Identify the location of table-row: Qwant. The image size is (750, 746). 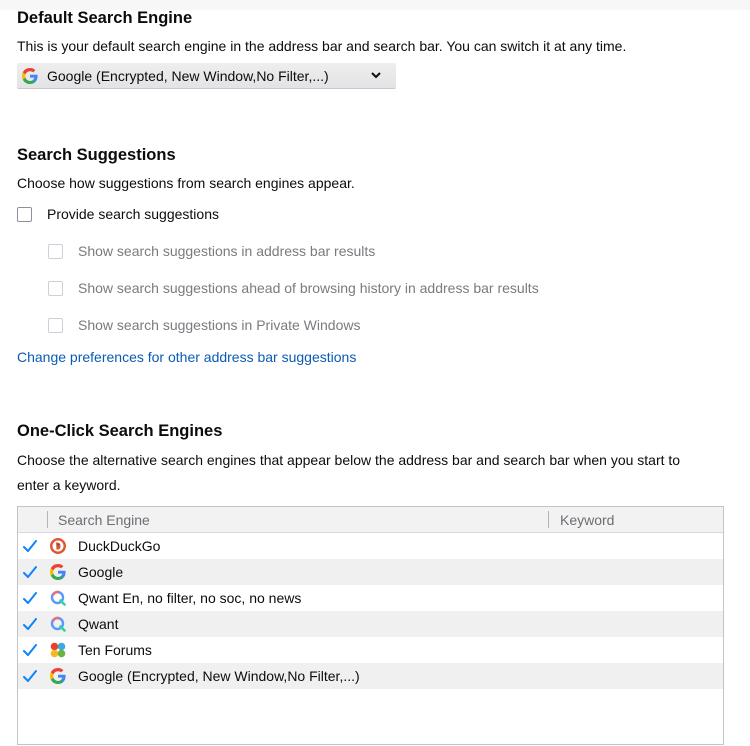
(370, 624).